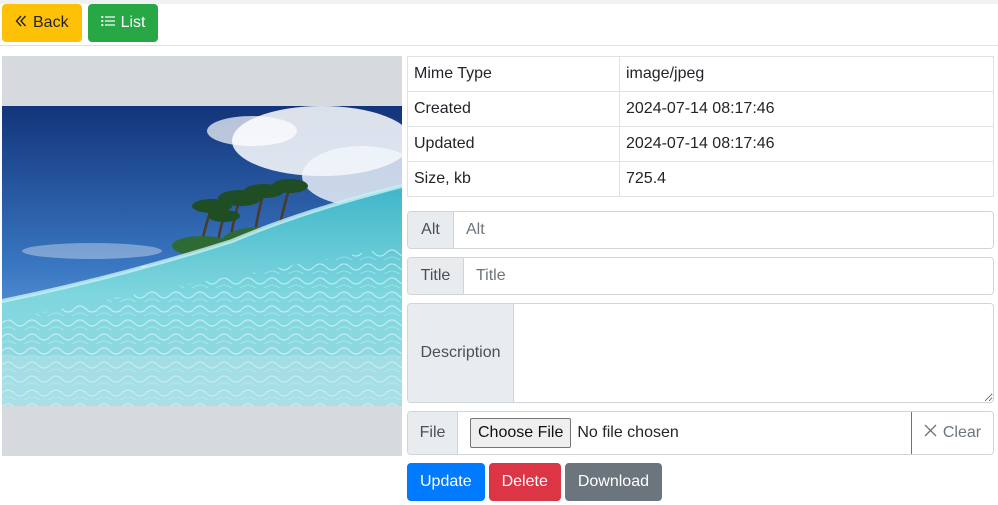  Describe the element at coordinates (499, 45) in the screenshot. I see `toolbar-divider` at that location.